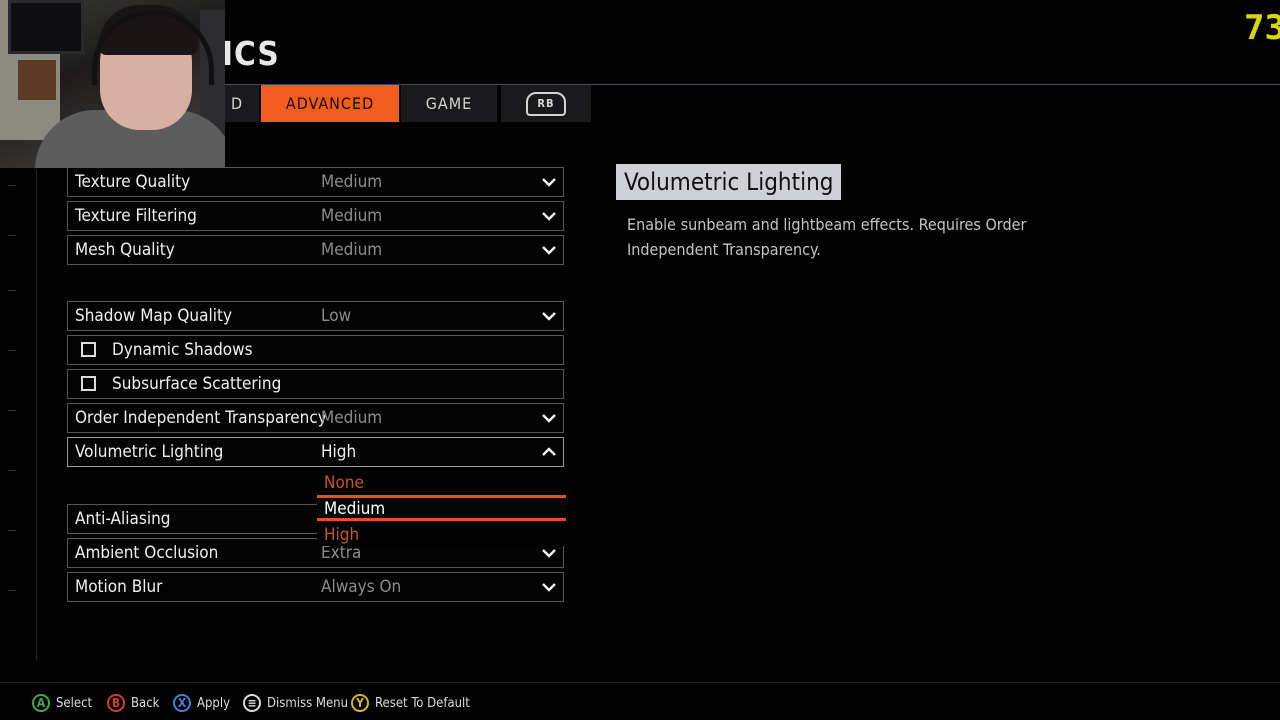 This screenshot has width=1280, height=720. Describe the element at coordinates (214, 703) in the screenshot. I see `footer-label: Apply` at that location.